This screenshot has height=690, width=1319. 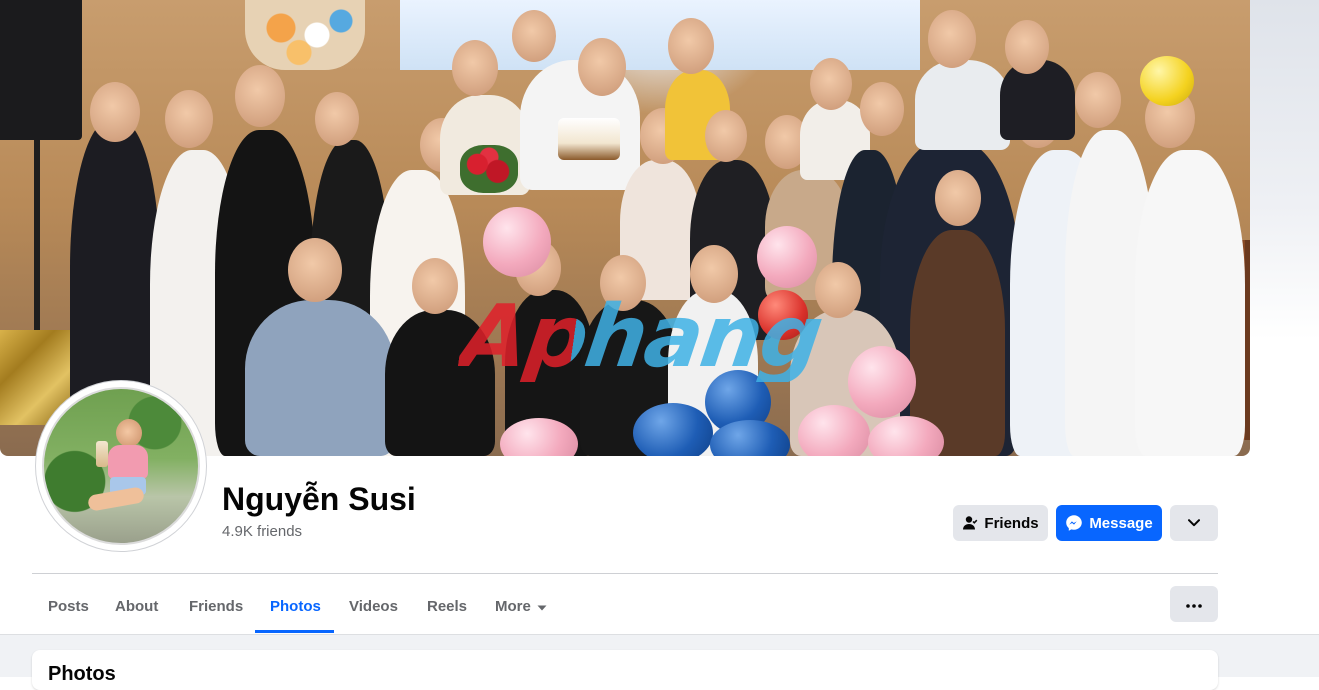 I want to click on tab-posts-label: Posts, so click(x=68, y=606).